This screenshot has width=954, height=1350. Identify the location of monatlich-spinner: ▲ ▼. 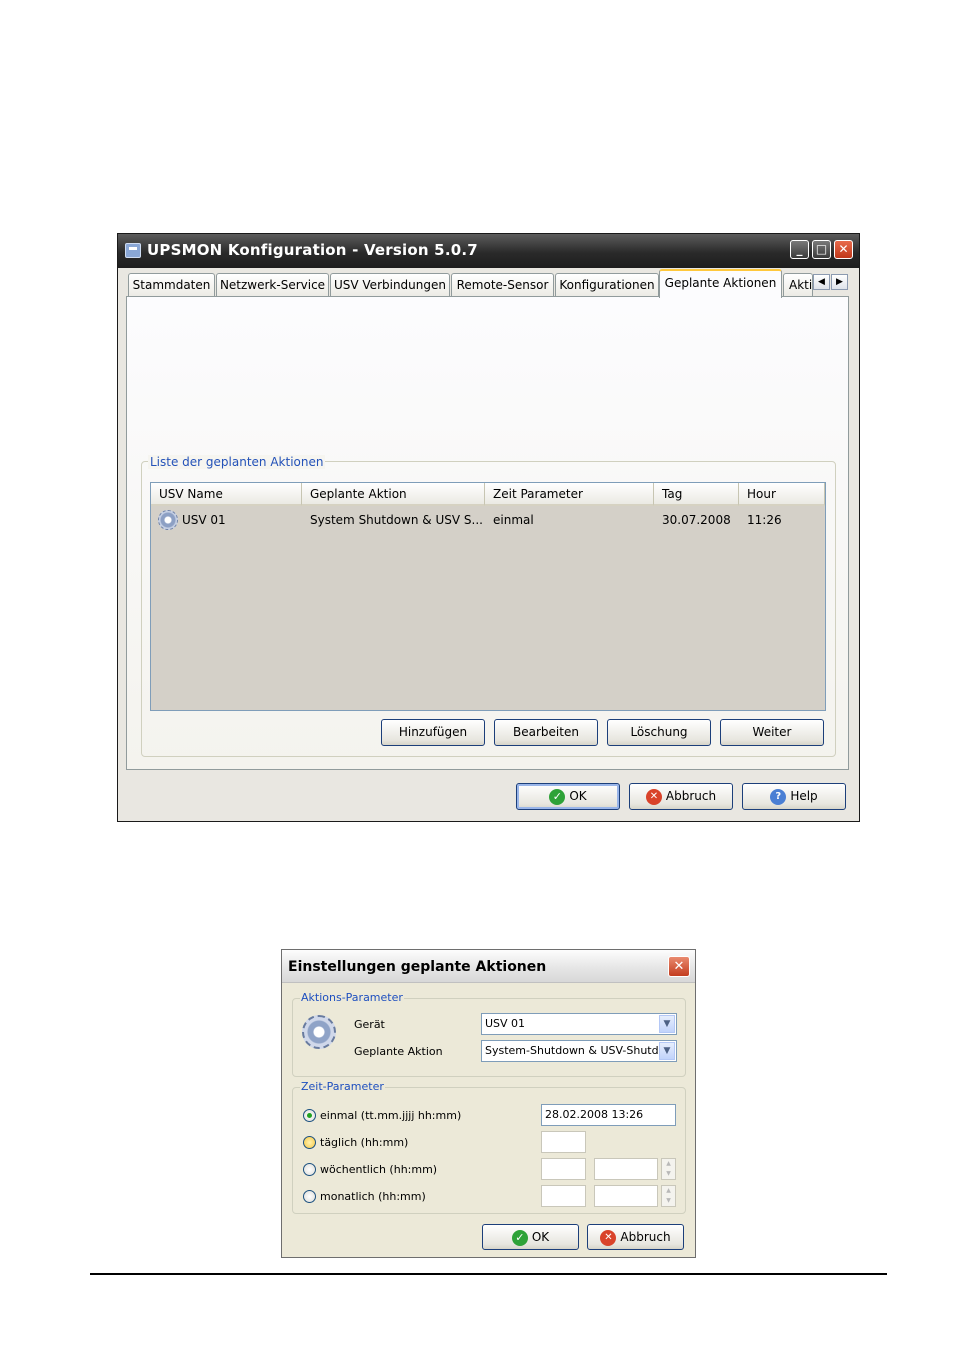
(668, 1196).